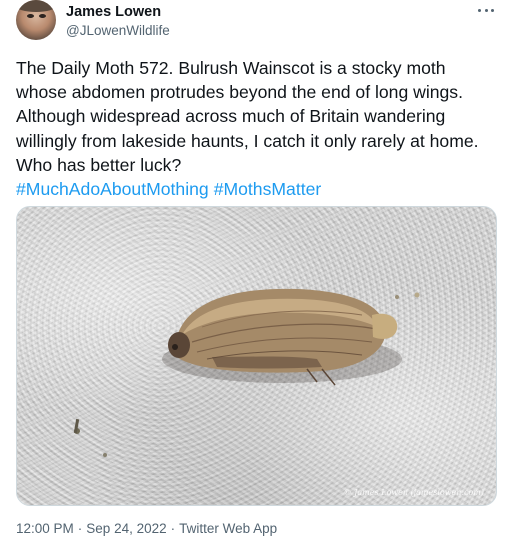 The width and height of the screenshot is (511, 554). What do you see at coordinates (179, 345) in the screenshot?
I see `moth-head` at bounding box center [179, 345].